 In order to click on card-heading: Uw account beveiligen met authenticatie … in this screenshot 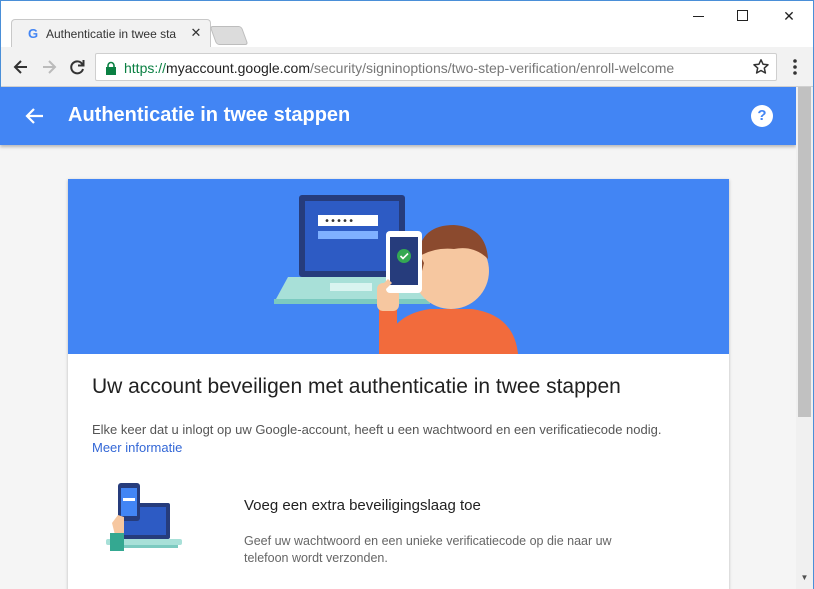, I will do `click(356, 386)`.